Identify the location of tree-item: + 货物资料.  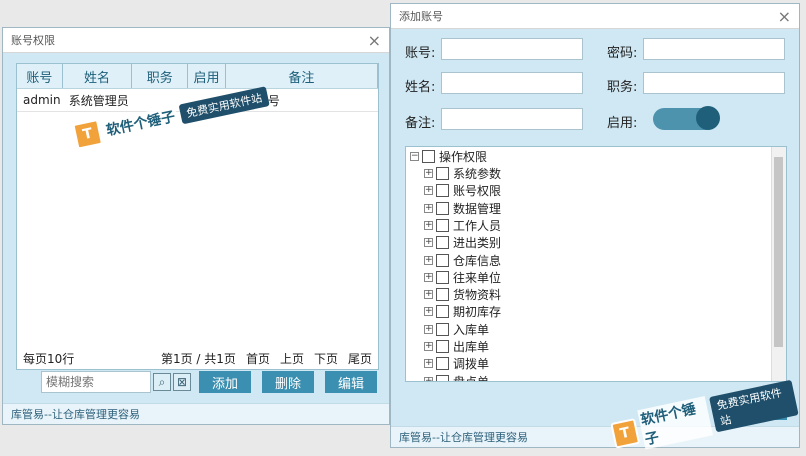
(462, 294).